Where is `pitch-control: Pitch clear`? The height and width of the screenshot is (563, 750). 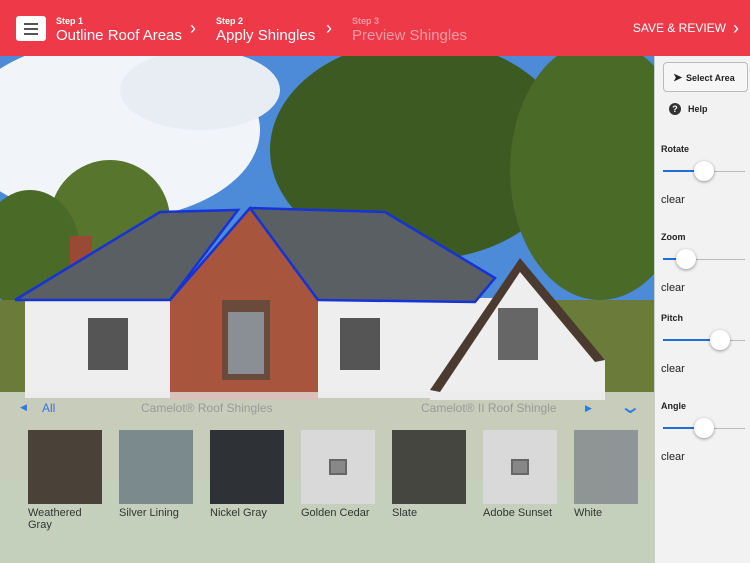 pitch-control: Pitch clear is located at coordinates (704, 344).